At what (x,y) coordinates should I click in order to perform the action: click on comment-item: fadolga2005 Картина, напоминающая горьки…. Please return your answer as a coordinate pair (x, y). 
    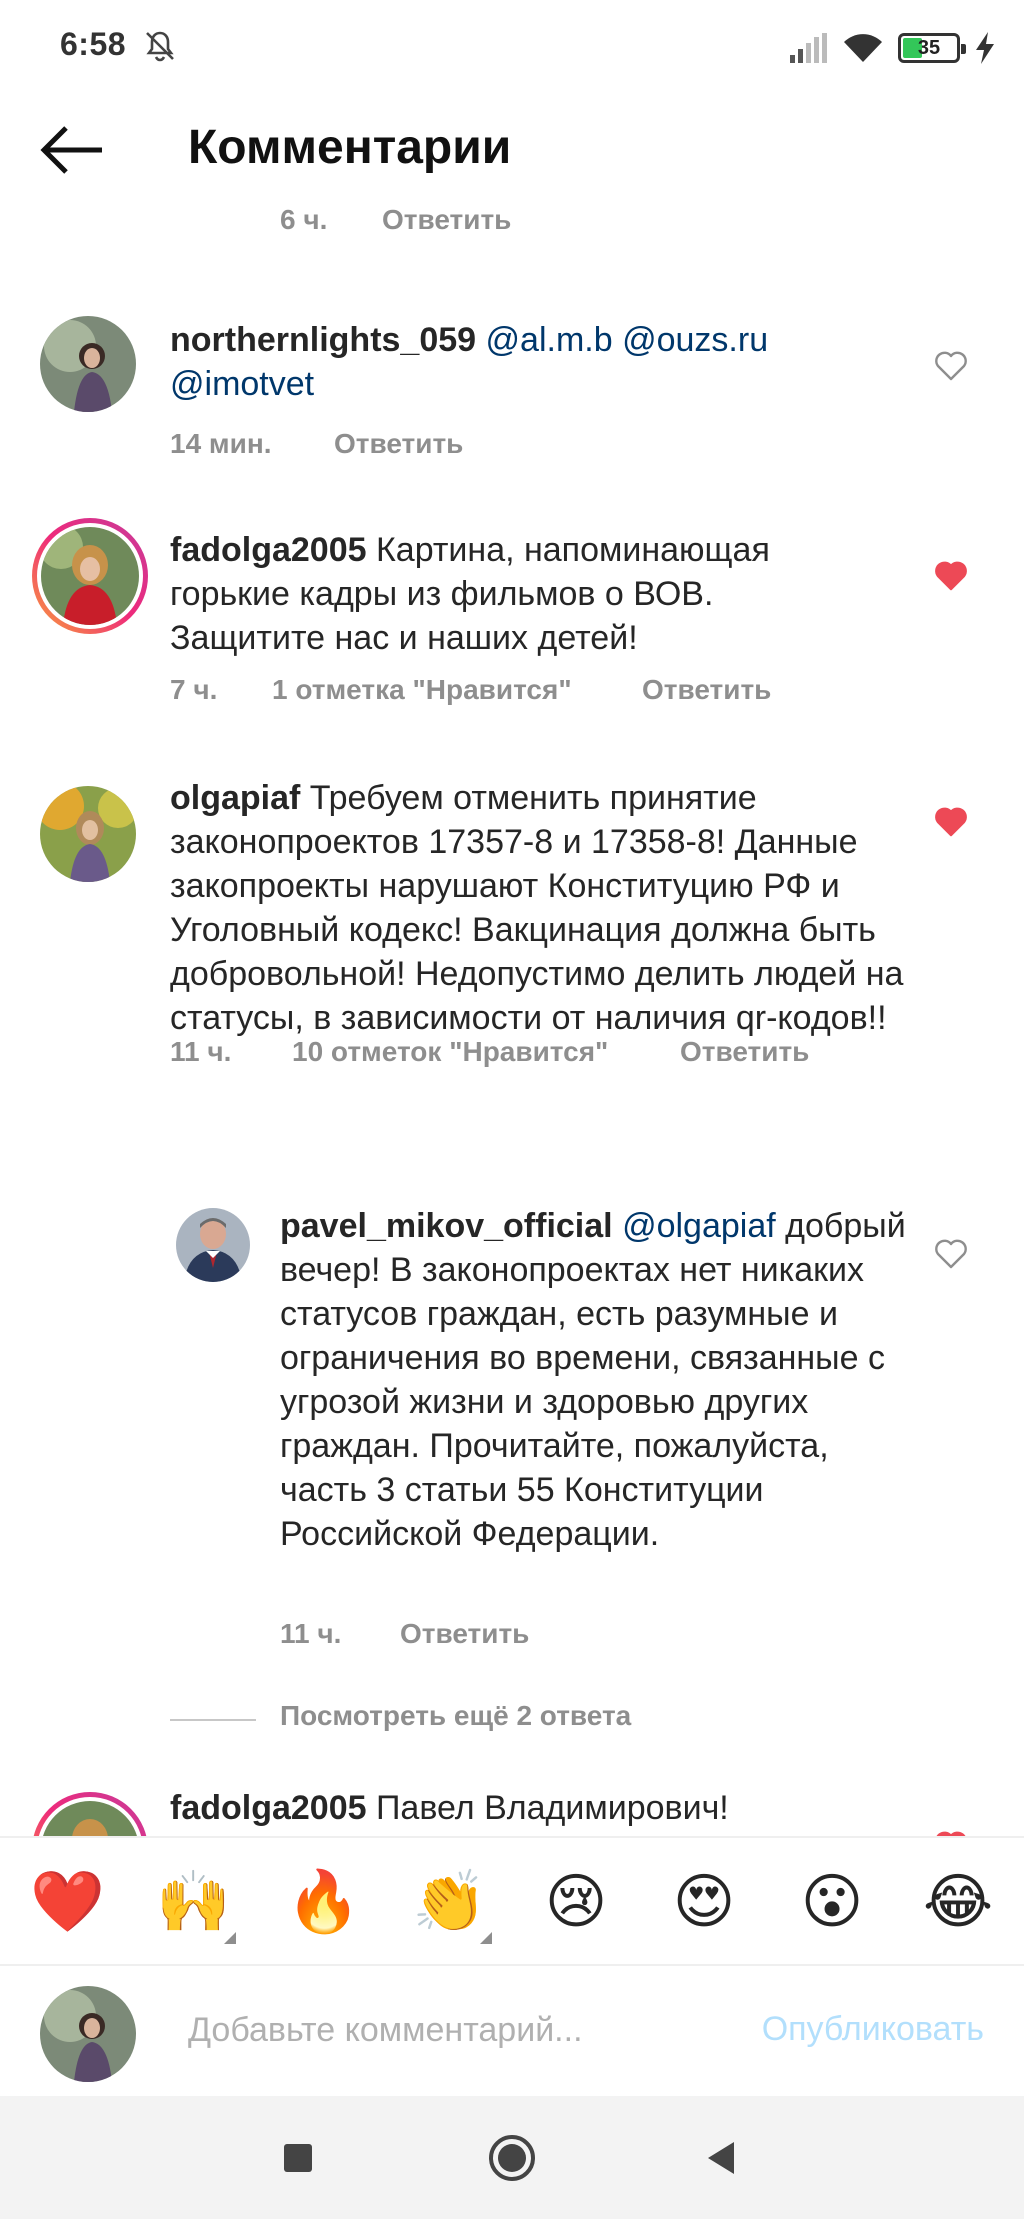
    Looking at the image, I should click on (512, 613).